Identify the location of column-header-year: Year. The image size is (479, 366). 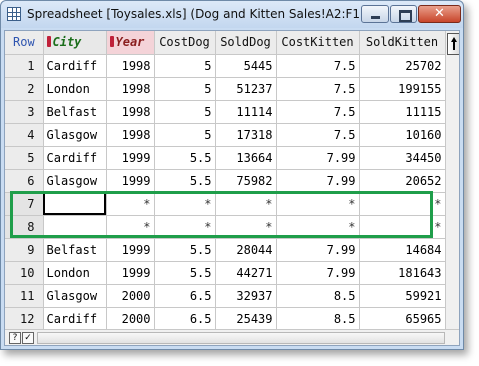
(130, 43).